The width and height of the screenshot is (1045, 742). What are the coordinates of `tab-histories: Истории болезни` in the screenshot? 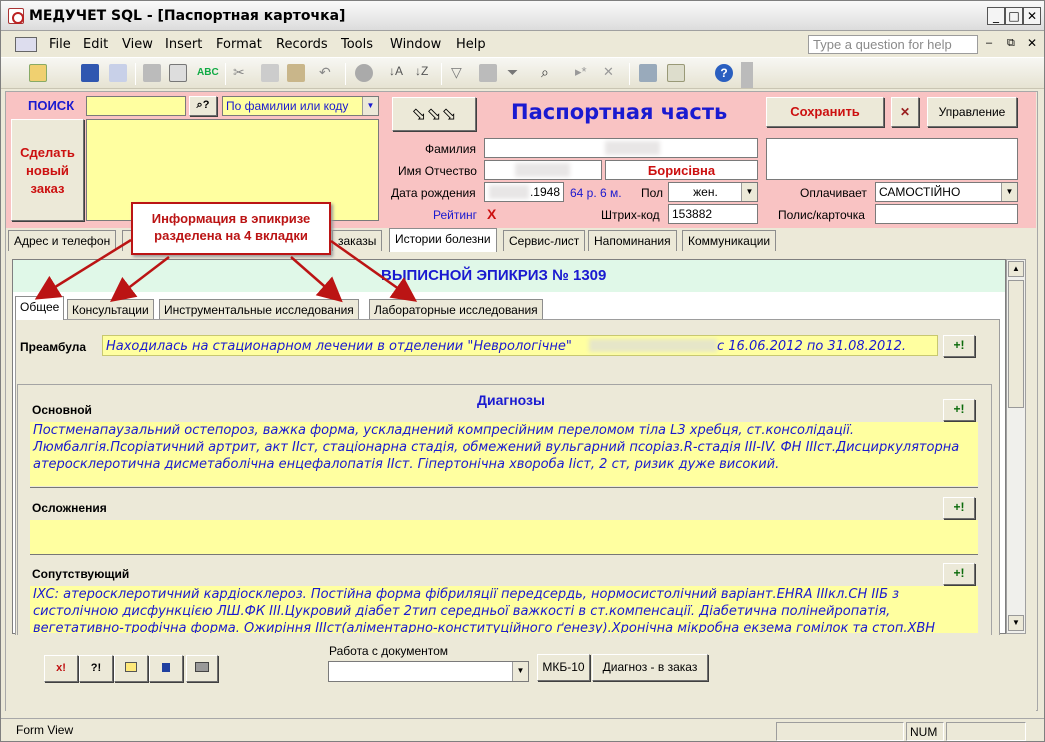 It's located at (443, 240).